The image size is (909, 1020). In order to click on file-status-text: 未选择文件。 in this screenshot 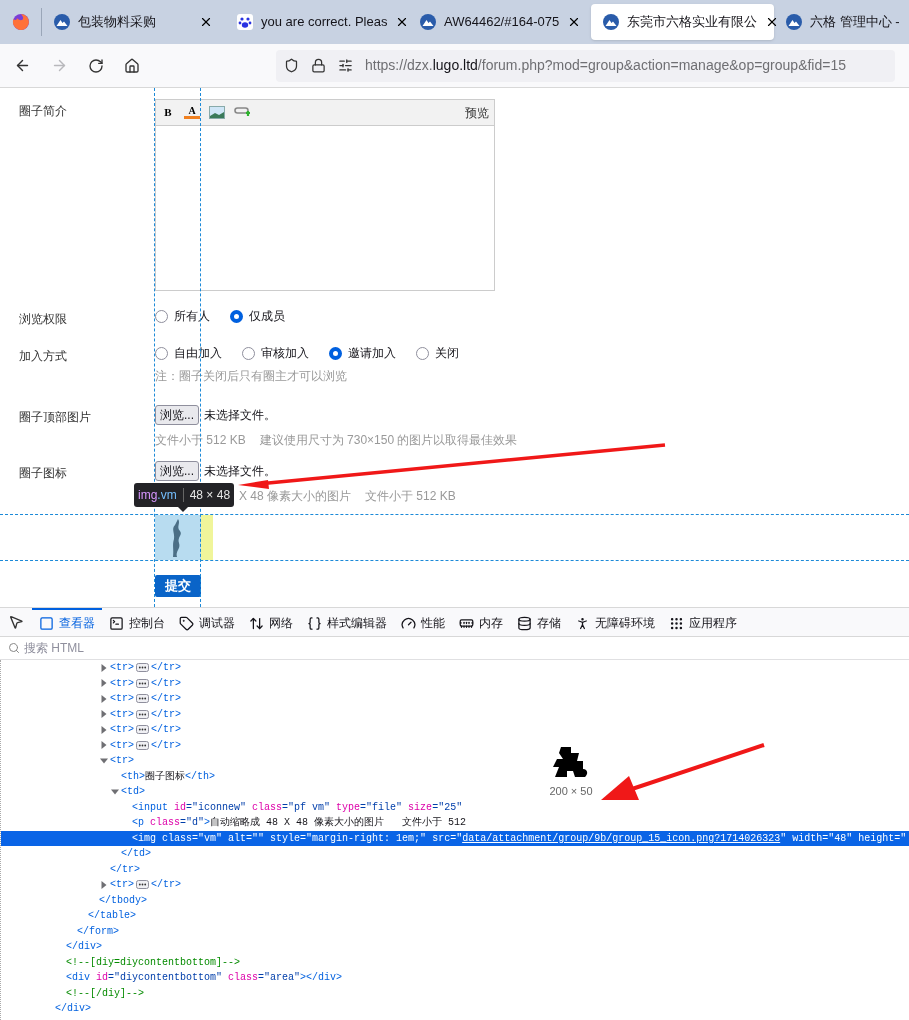, I will do `click(240, 415)`.